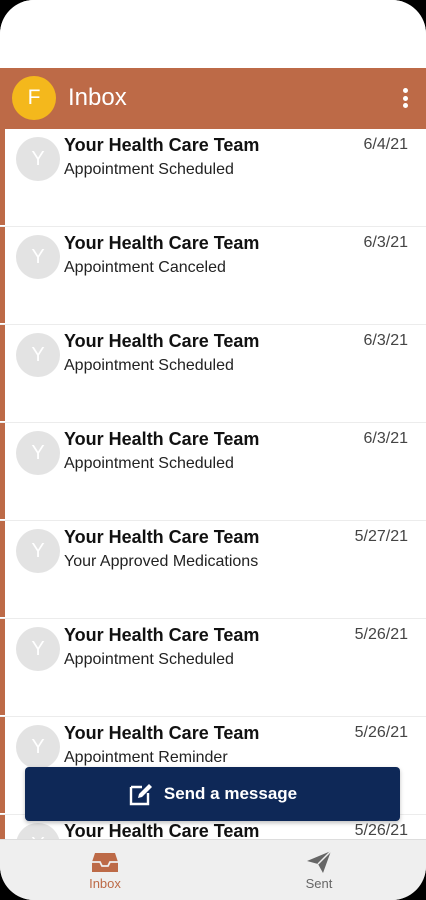  I want to click on nav-sent: Sent, so click(319, 869).